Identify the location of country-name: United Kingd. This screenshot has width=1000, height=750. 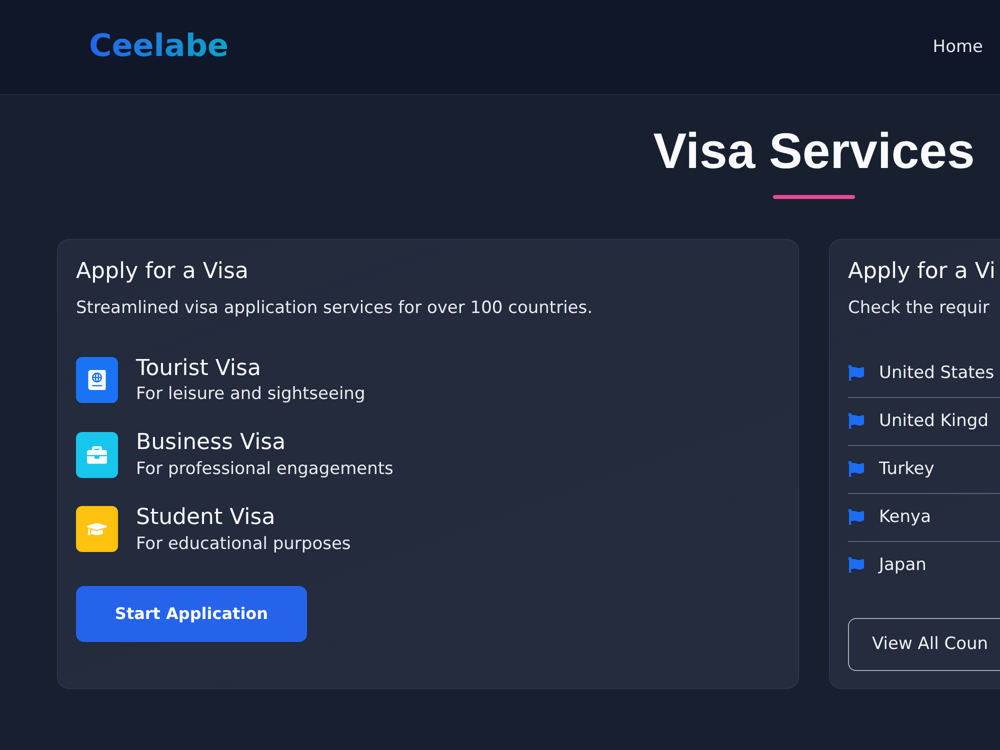
(933, 421).